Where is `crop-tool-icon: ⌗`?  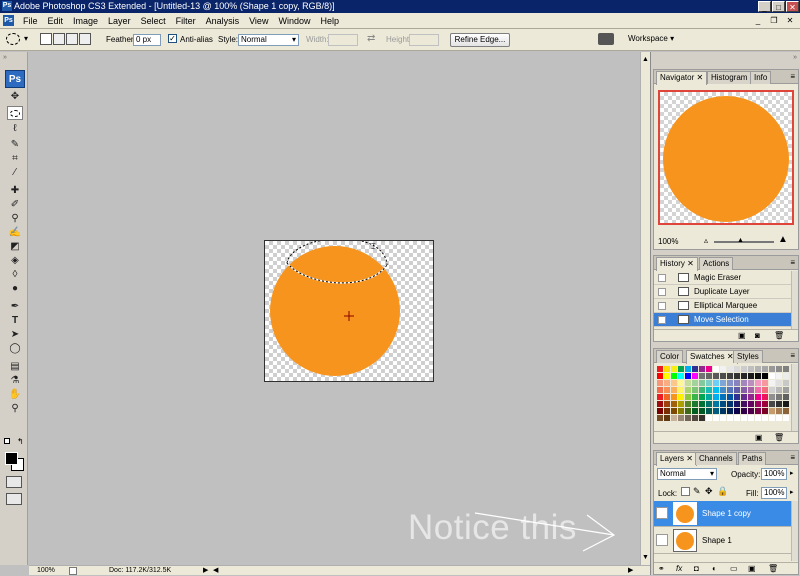
crop-tool-icon: ⌗ is located at coordinates (15, 159).